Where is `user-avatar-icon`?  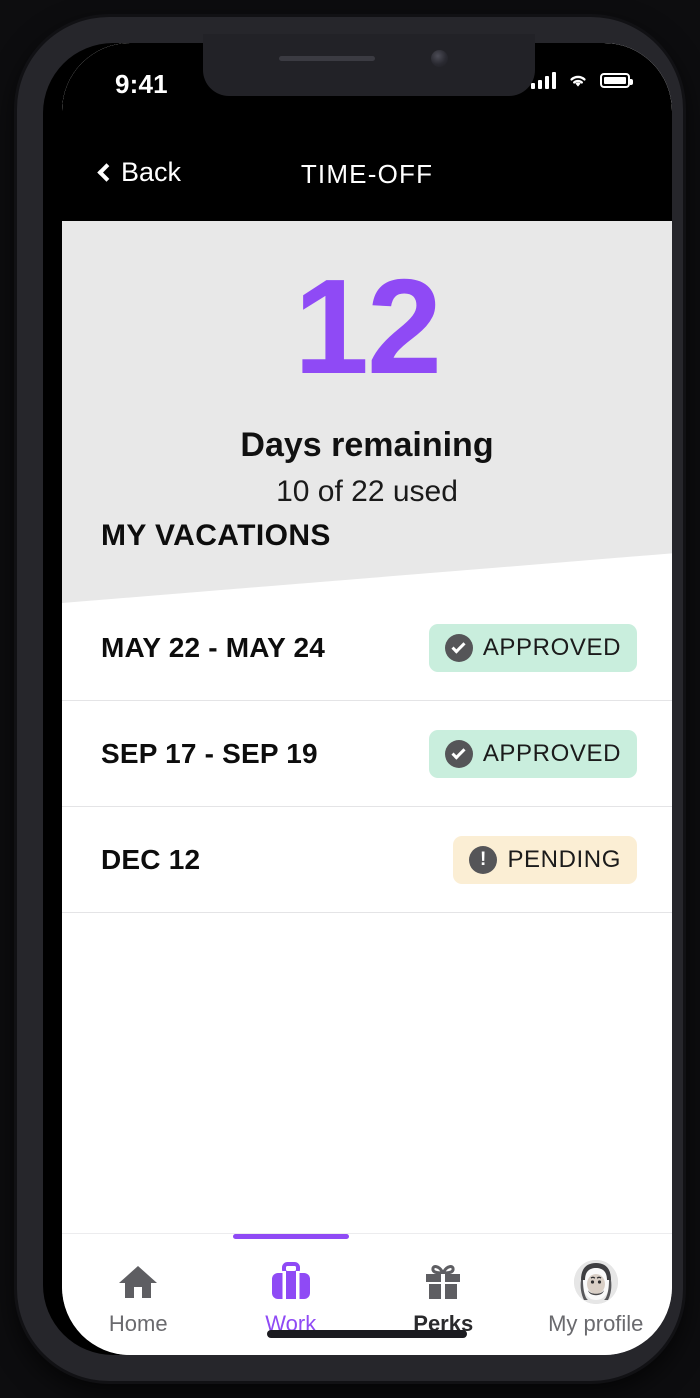 user-avatar-icon is located at coordinates (595, 1282).